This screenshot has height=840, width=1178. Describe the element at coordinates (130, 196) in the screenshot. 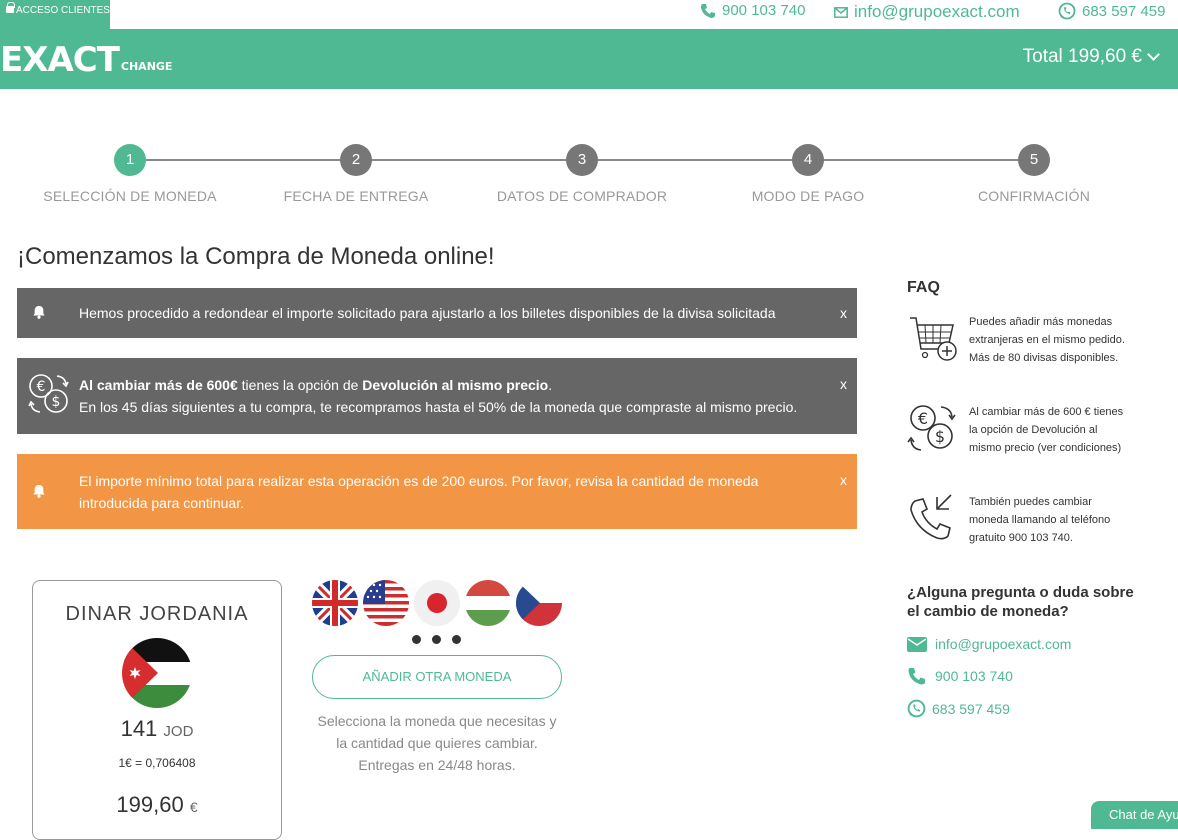

I see `step-label: SELECCIÓN DE MONEDA` at that location.